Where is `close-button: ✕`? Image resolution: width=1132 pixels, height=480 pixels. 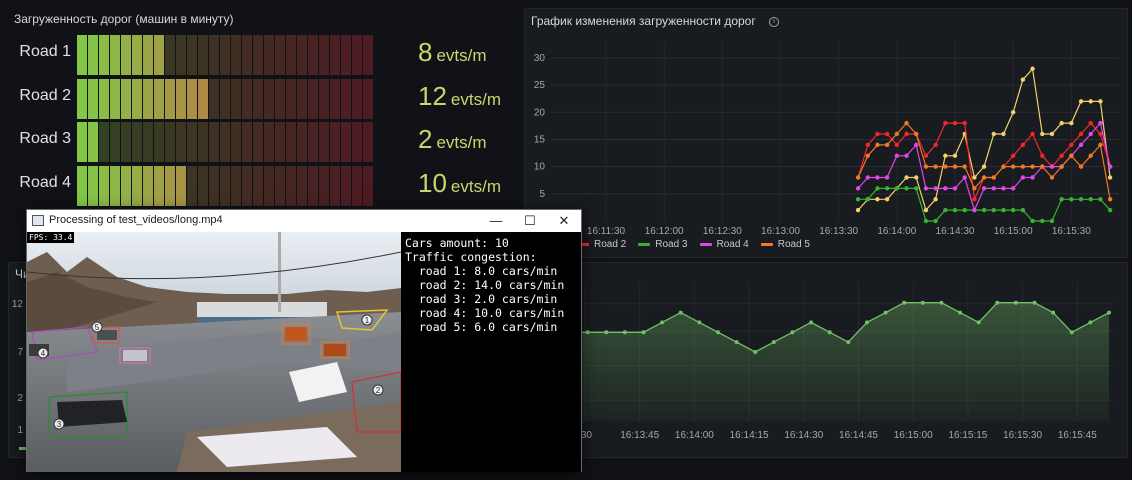 close-button: ✕ is located at coordinates (564, 221).